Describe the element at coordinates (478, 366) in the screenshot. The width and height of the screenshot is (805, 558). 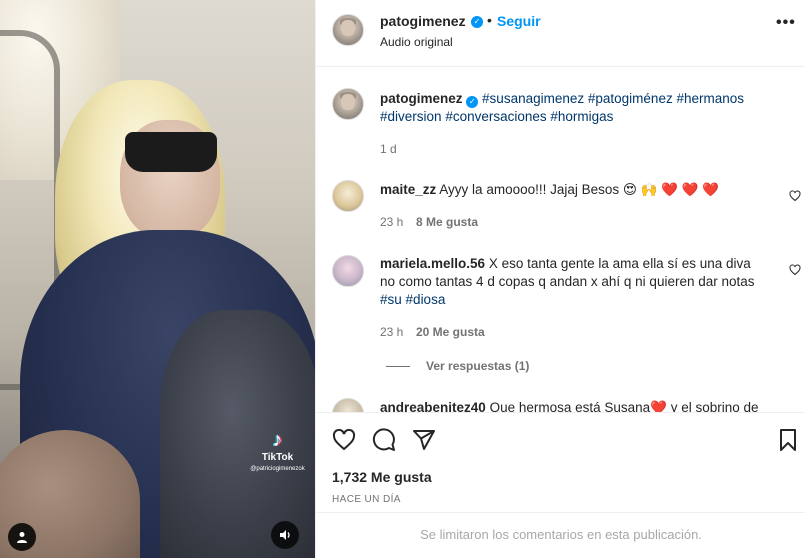
I see `view-replies-label: Ver respuestas (1)` at that location.